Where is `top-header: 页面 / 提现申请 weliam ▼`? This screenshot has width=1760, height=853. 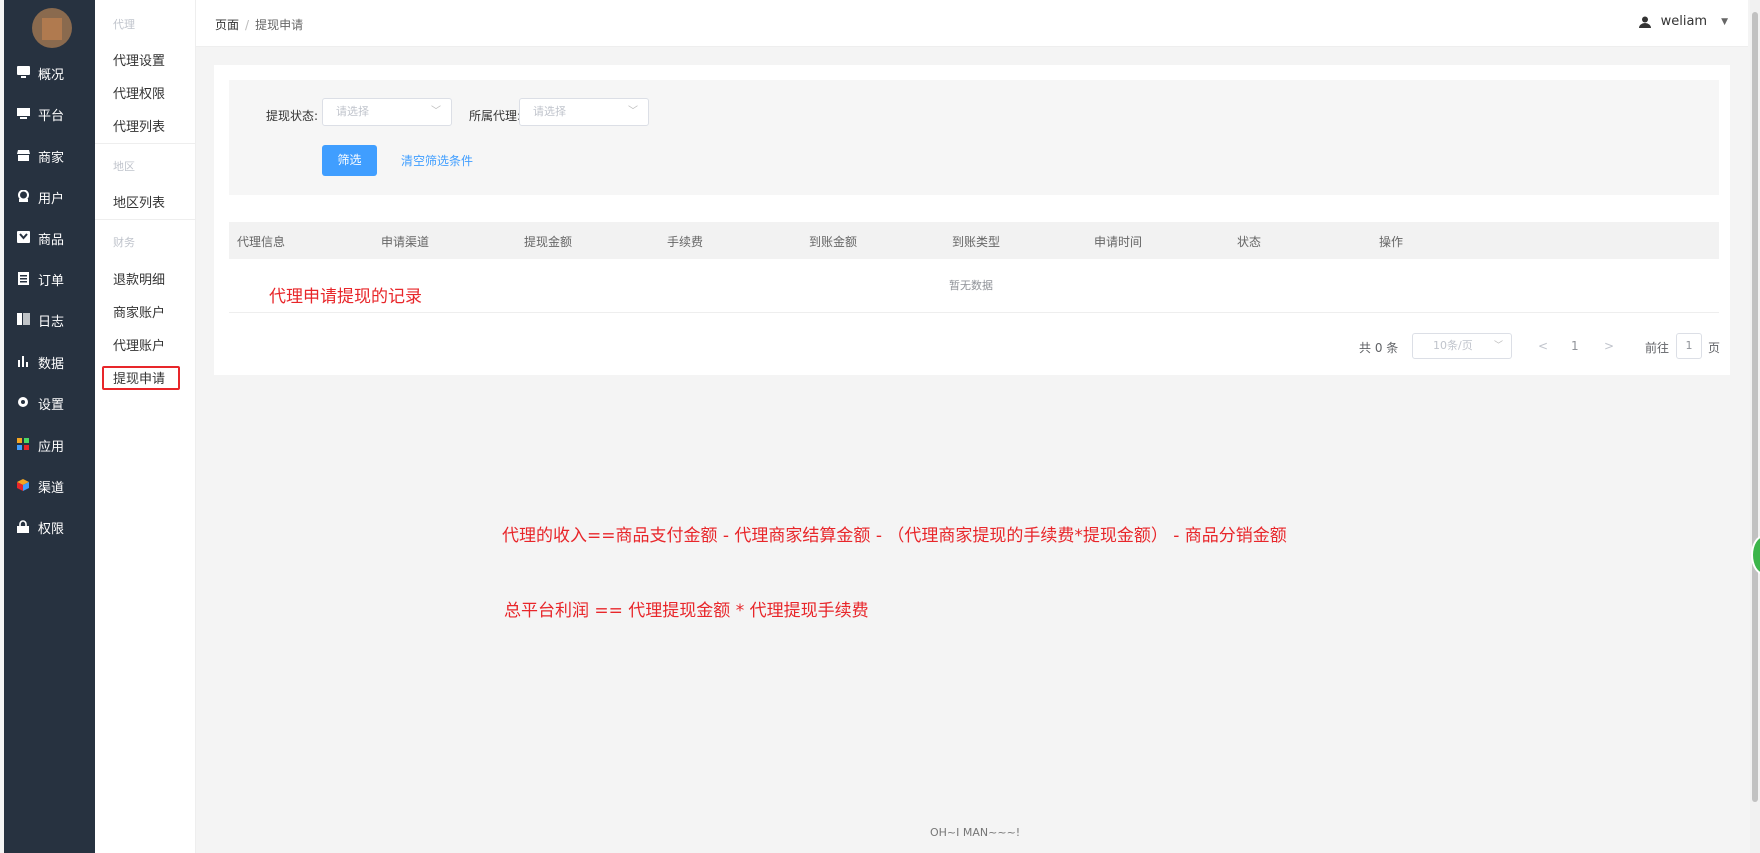
top-header: 页面 / 提现申请 weliam ▼ is located at coordinates (972, 23).